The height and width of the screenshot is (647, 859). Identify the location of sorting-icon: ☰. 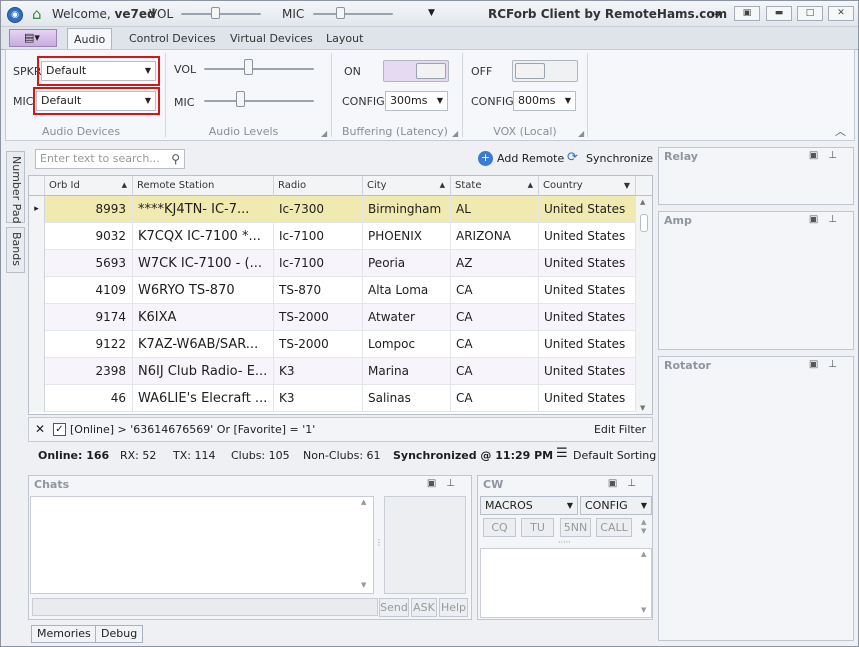
(562, 453).